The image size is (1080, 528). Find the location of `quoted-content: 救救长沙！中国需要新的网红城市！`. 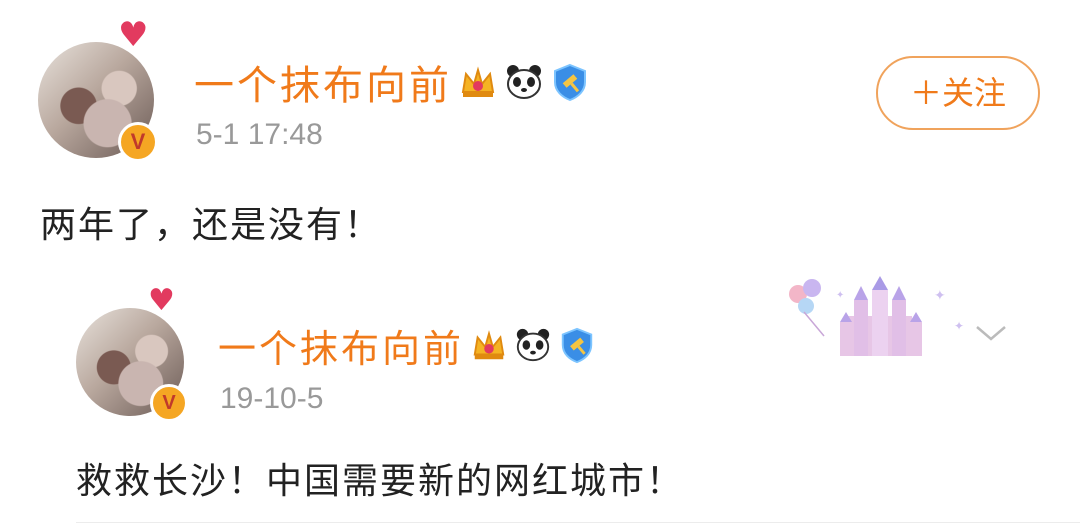

quoted-content: 救救长沙！中国需要新的网红城市！ is located at coordinates (380, 481).